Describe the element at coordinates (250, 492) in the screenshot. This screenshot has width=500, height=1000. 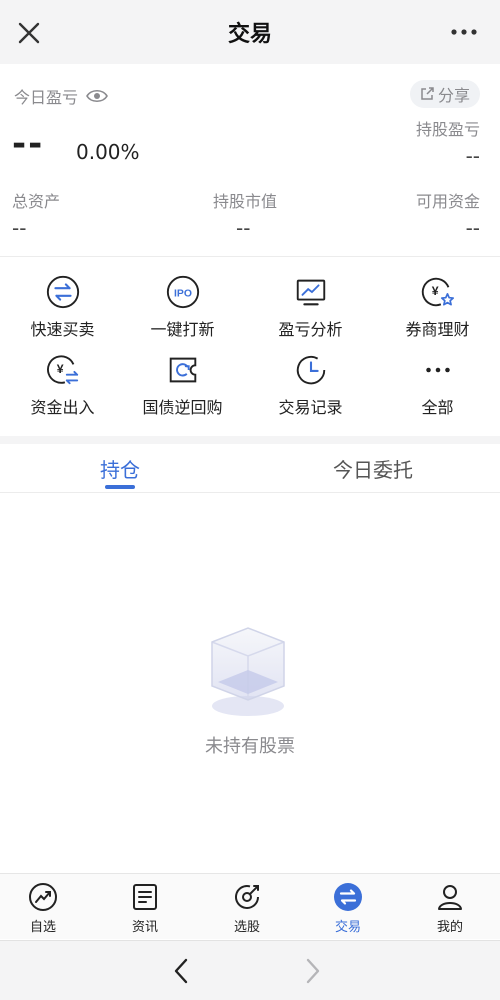
I see `tabs-divider` at that location.